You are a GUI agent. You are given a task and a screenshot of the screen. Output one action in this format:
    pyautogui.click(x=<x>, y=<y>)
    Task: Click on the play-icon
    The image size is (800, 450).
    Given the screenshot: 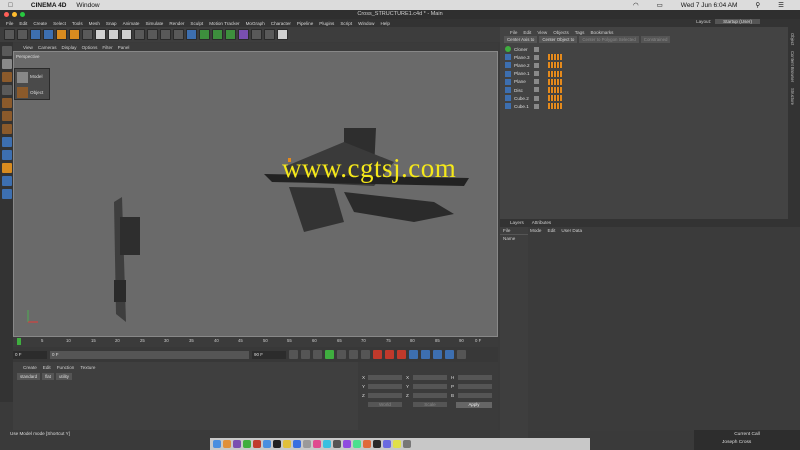 What is the action you would take?
    pyautogui.click(x=329, y=354)
    